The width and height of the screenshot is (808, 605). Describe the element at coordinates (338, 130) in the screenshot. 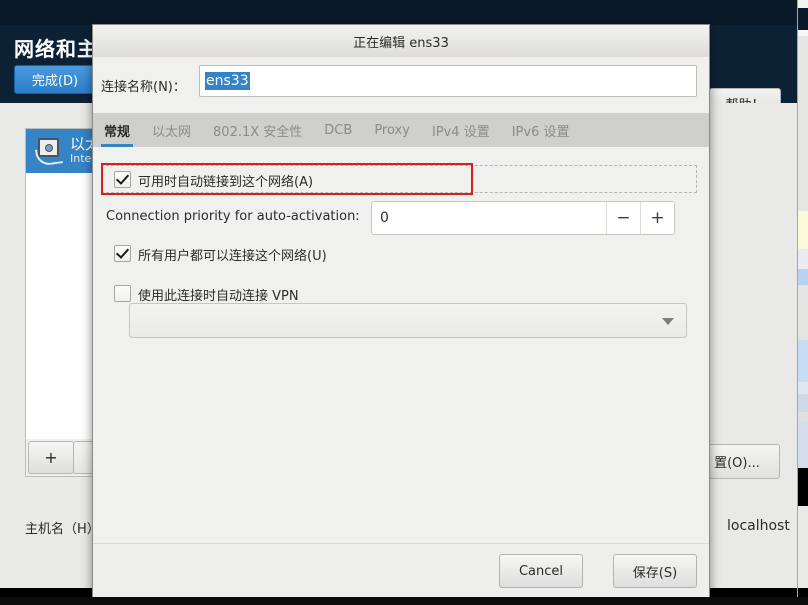

I see `tab-dcb: DCB` at that location.